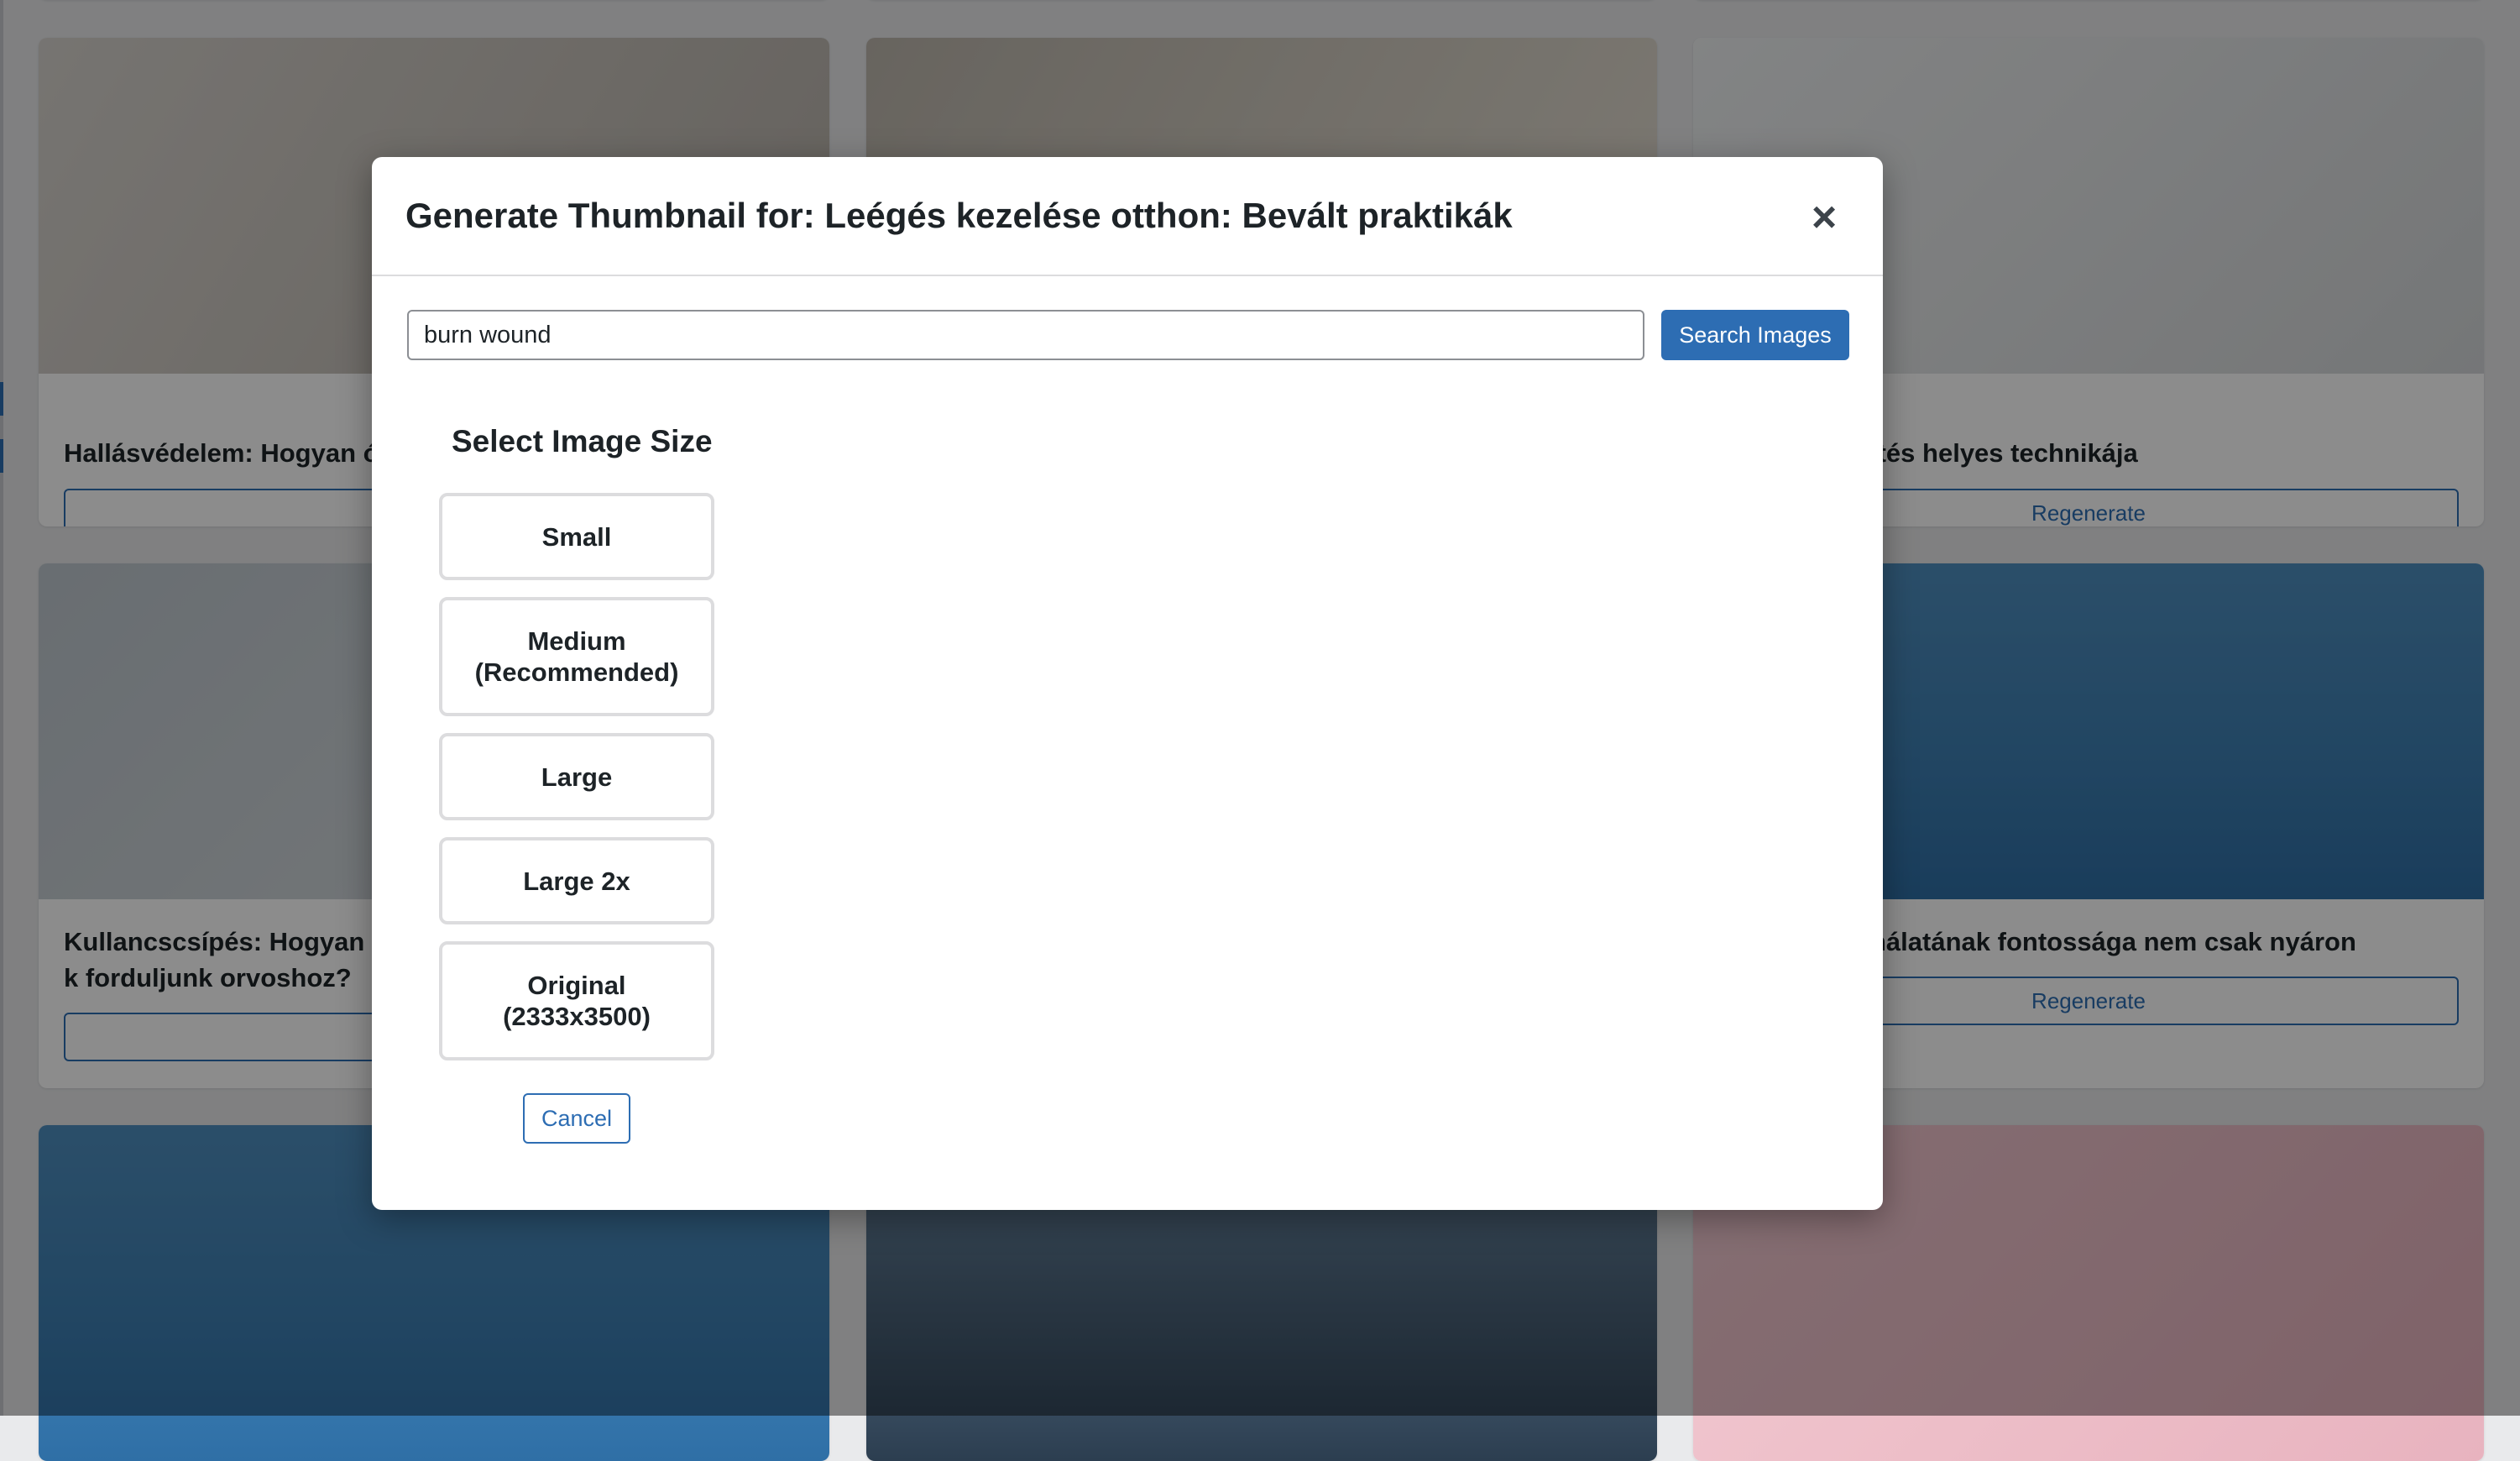 The width and height of the screenshot is (2520, 1461). I want to click on size-option-original: Original (2333x3500), so click(576, 1000).